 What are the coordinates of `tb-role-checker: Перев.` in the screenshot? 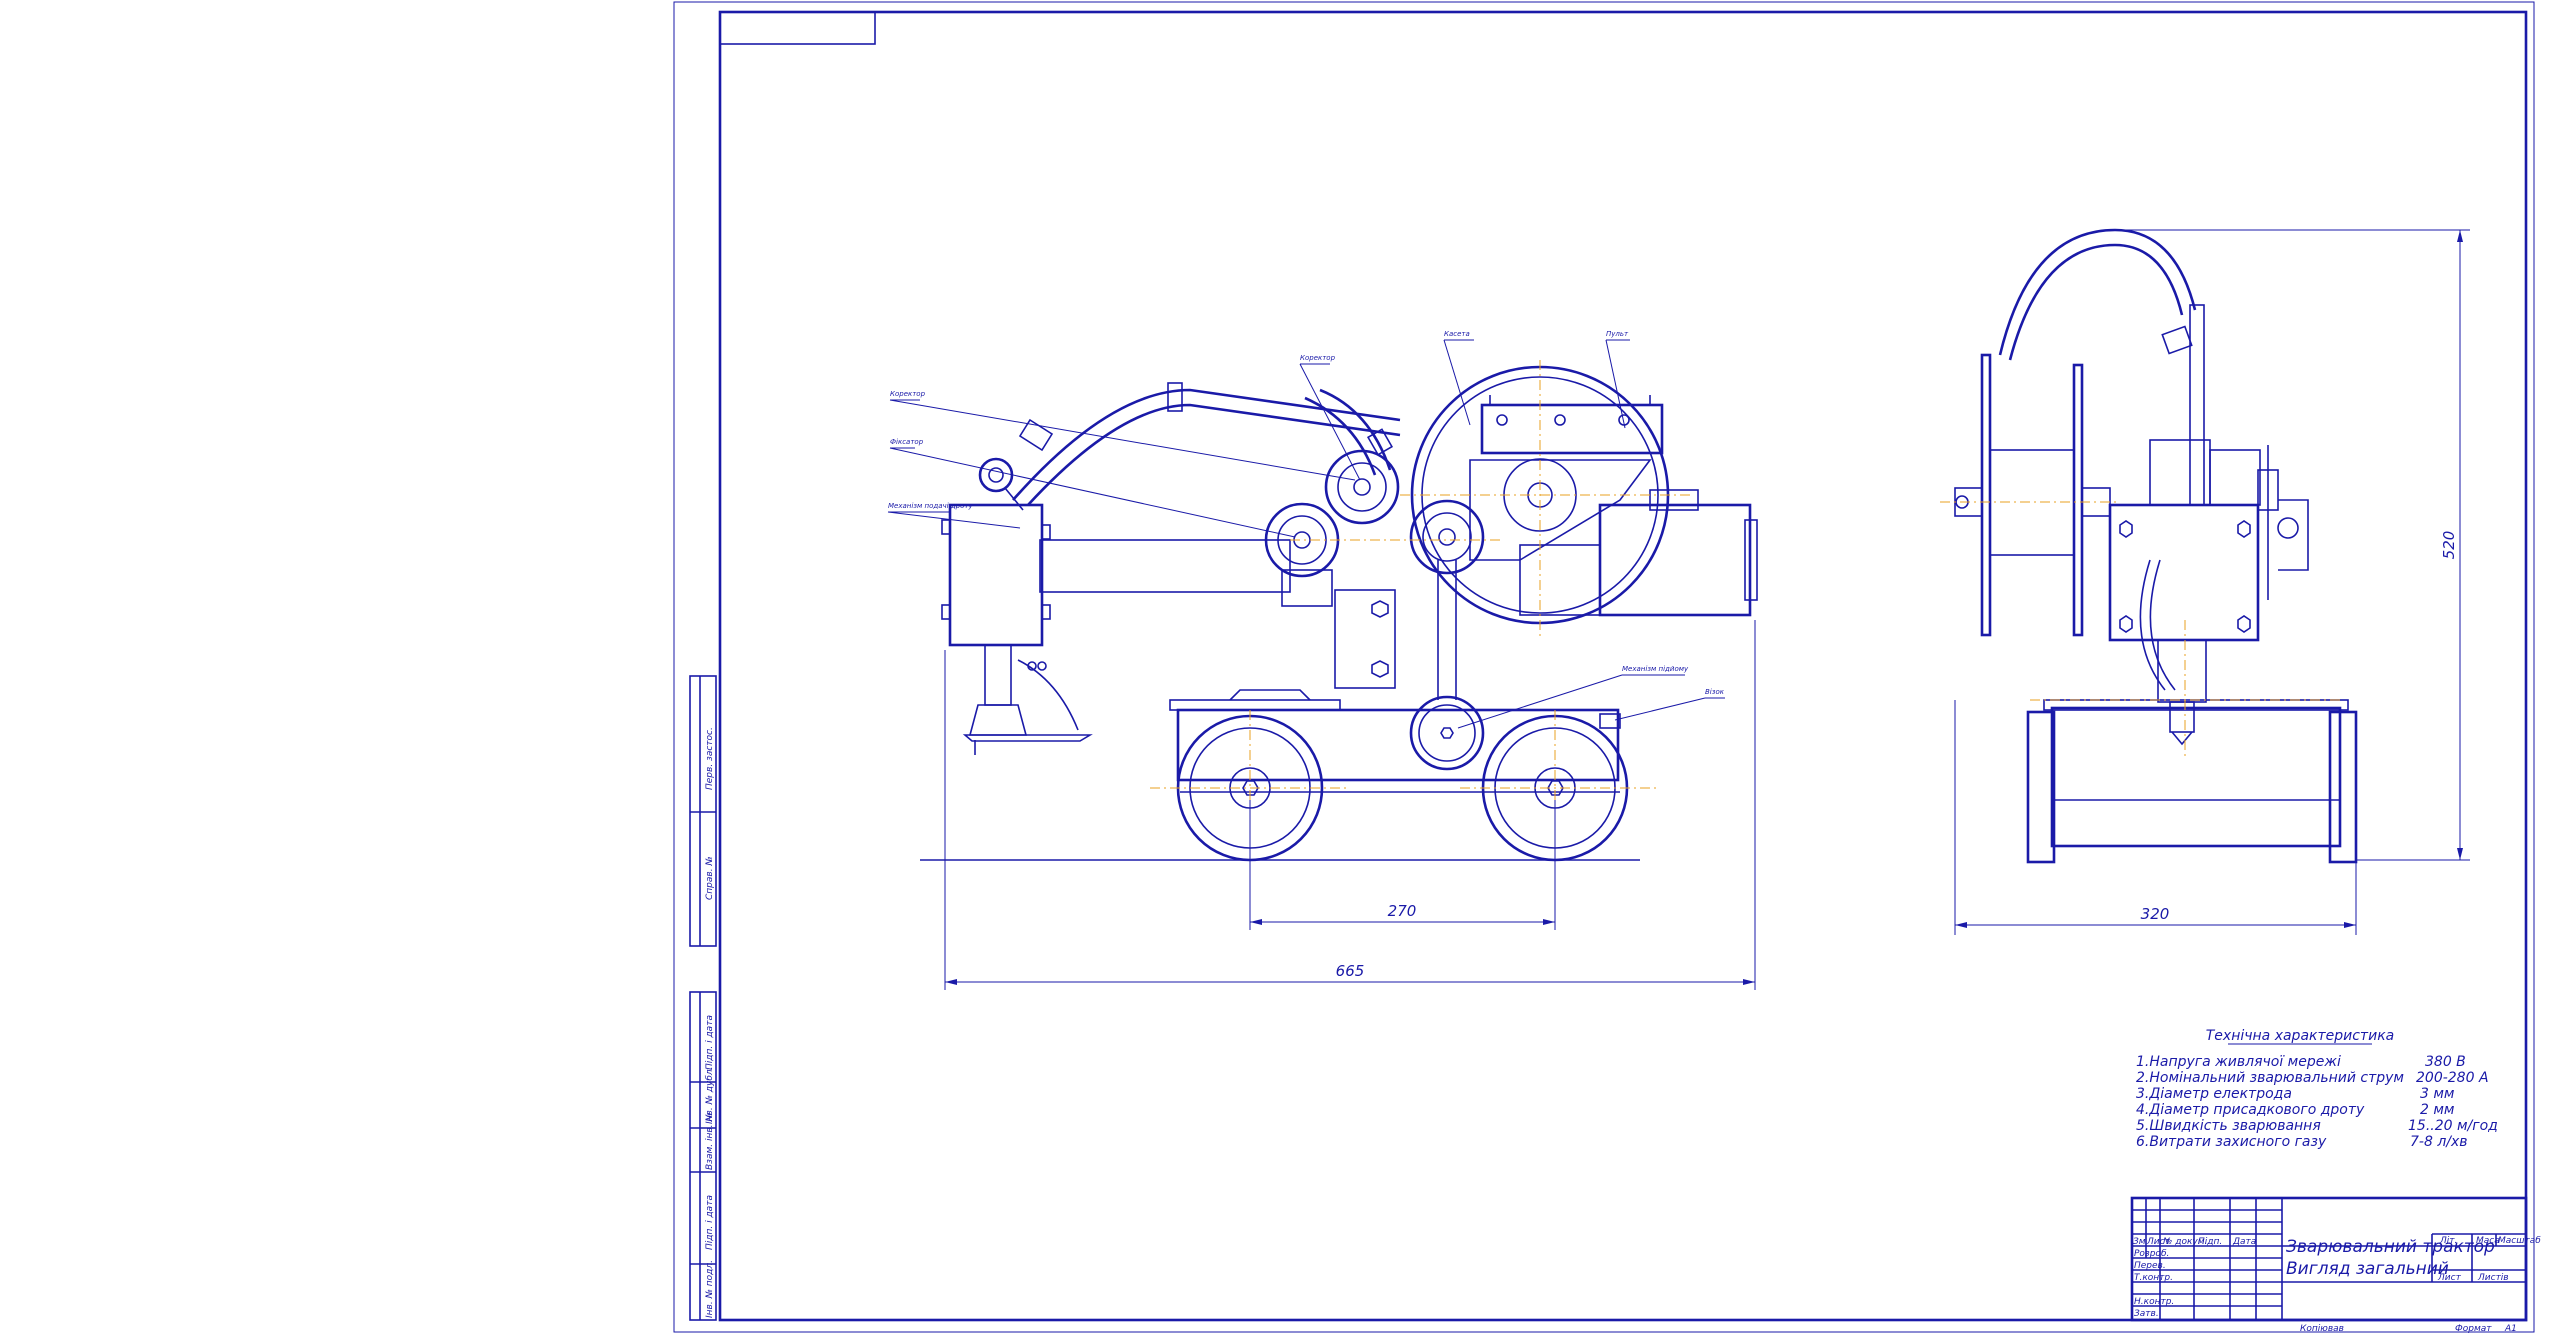 It's located at (2150, 1266).